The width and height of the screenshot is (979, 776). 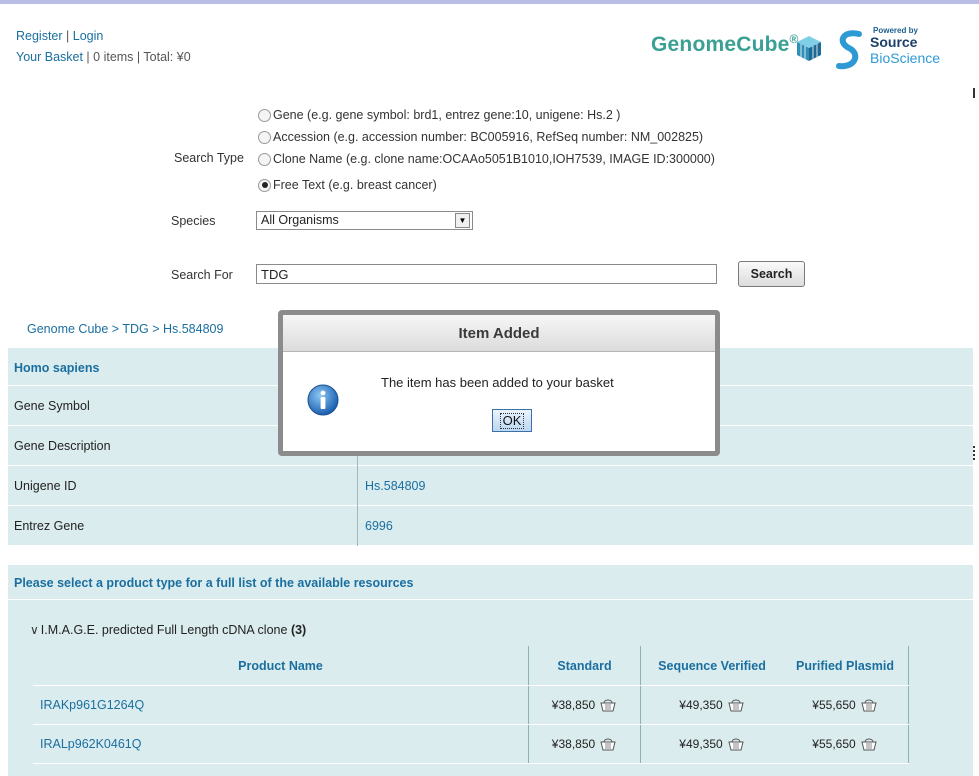 What do you see at coordinates (34, 630) in the screenshot?
I see `chevron-down-icon: ∨` at bounding box center [34, 630].